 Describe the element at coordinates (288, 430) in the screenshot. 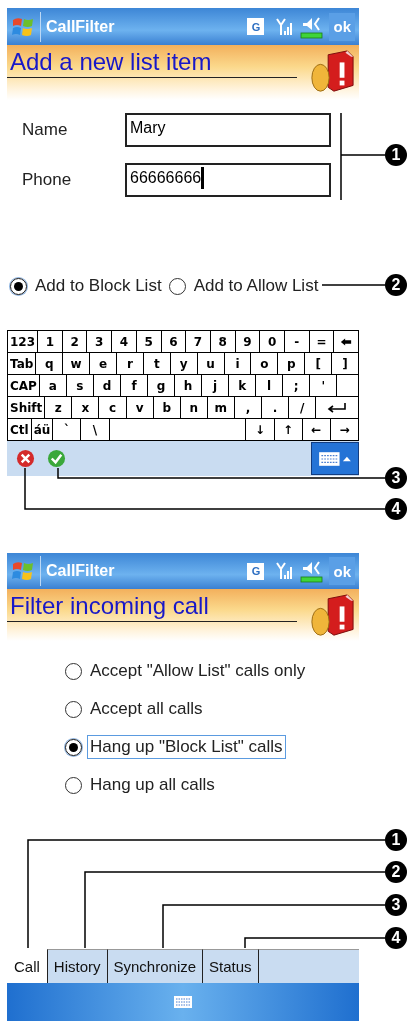

I see `keyboard-key: ↑` at that location.